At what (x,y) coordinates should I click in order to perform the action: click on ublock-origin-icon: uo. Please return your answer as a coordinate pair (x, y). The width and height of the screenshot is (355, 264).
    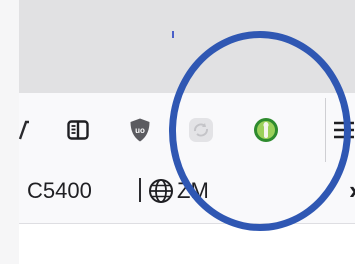
    Looking at the image, I should click on (140, 130).